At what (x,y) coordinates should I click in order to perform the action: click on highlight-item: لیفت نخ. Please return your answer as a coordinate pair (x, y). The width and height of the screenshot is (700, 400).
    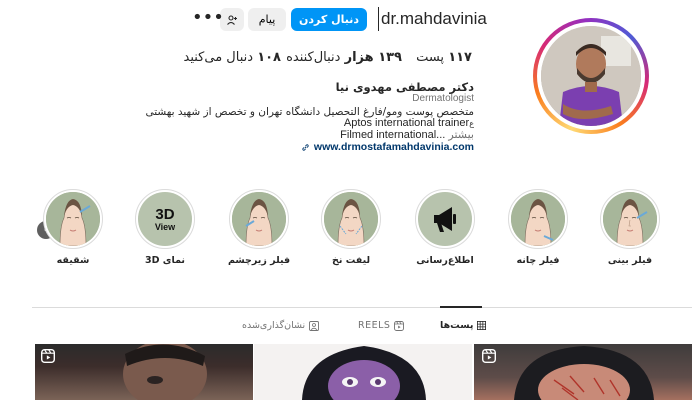
    Looking at the image, I should click on (351, 227).